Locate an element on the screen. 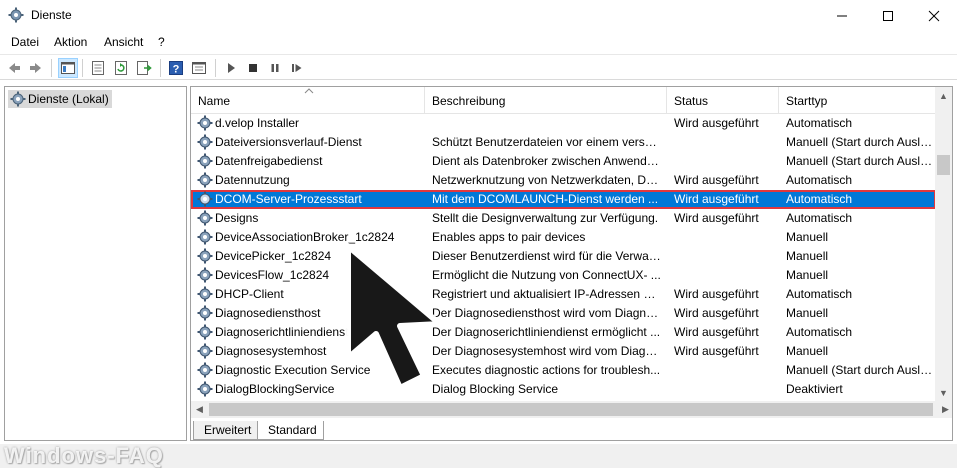 The width and height of the screenshot is (957, 468). cell-description: Dialog Blocking Service is located at coordinates (495, 389).